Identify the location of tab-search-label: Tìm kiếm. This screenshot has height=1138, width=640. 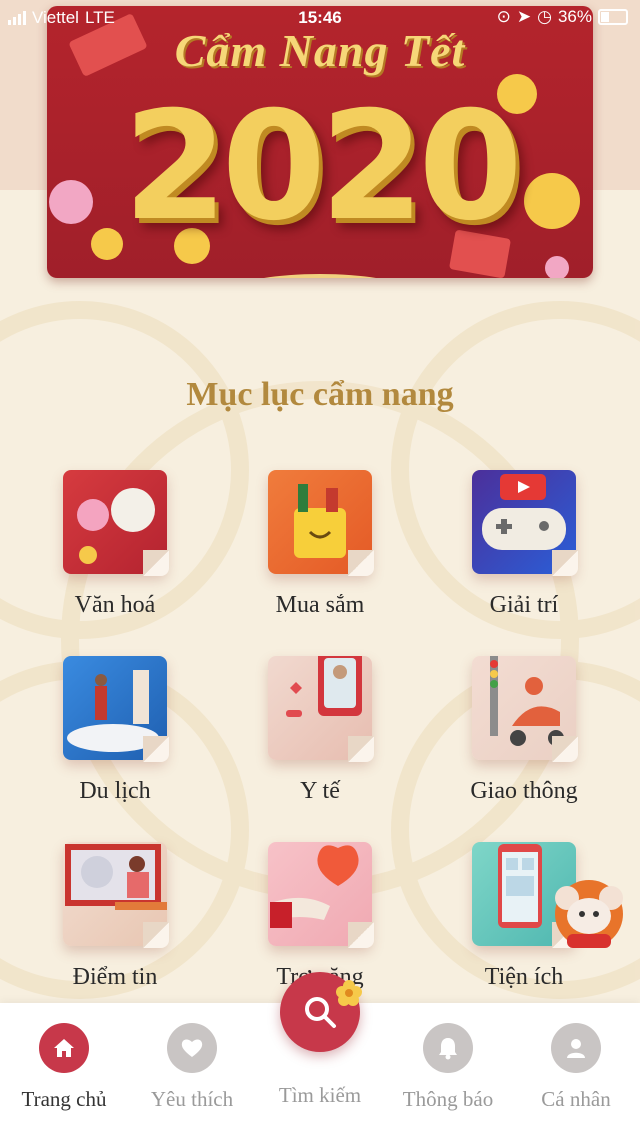
(320, 1095).